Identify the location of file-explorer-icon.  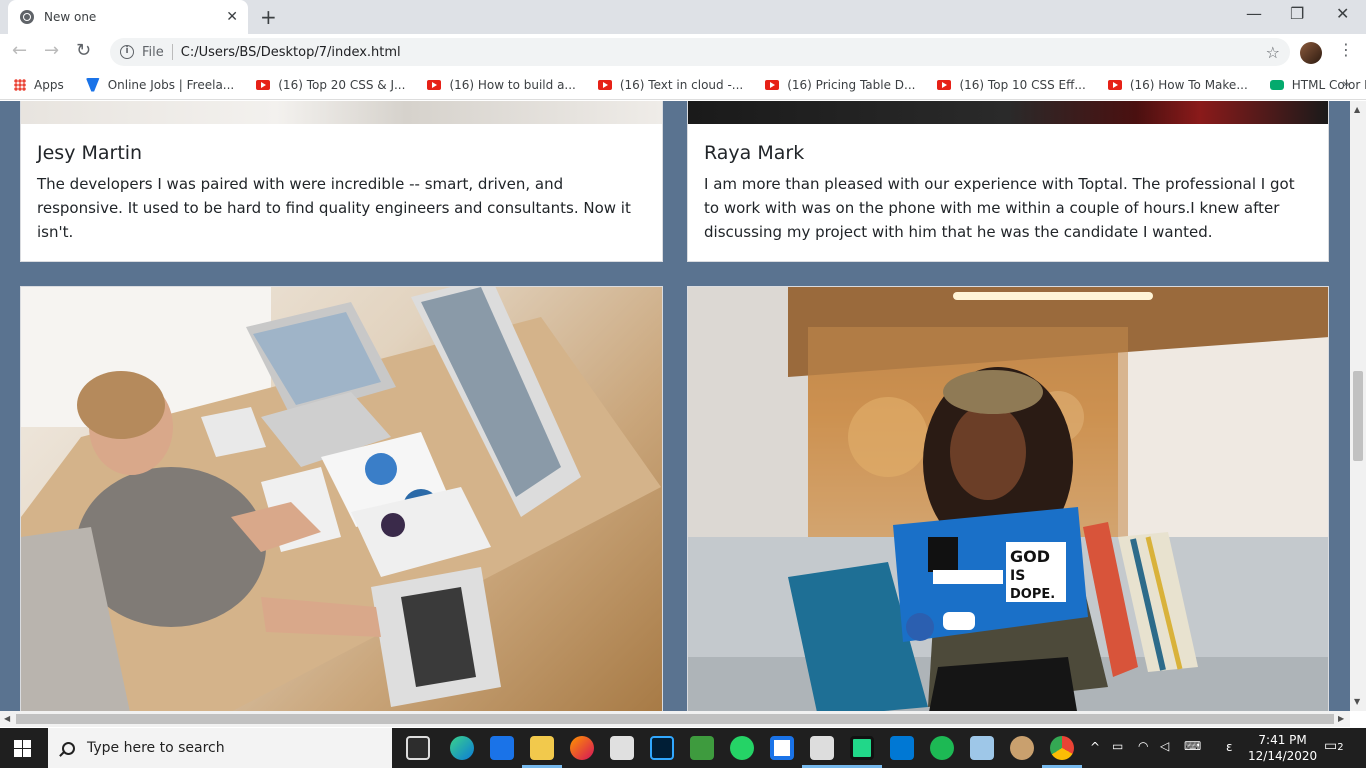
(542, 748).